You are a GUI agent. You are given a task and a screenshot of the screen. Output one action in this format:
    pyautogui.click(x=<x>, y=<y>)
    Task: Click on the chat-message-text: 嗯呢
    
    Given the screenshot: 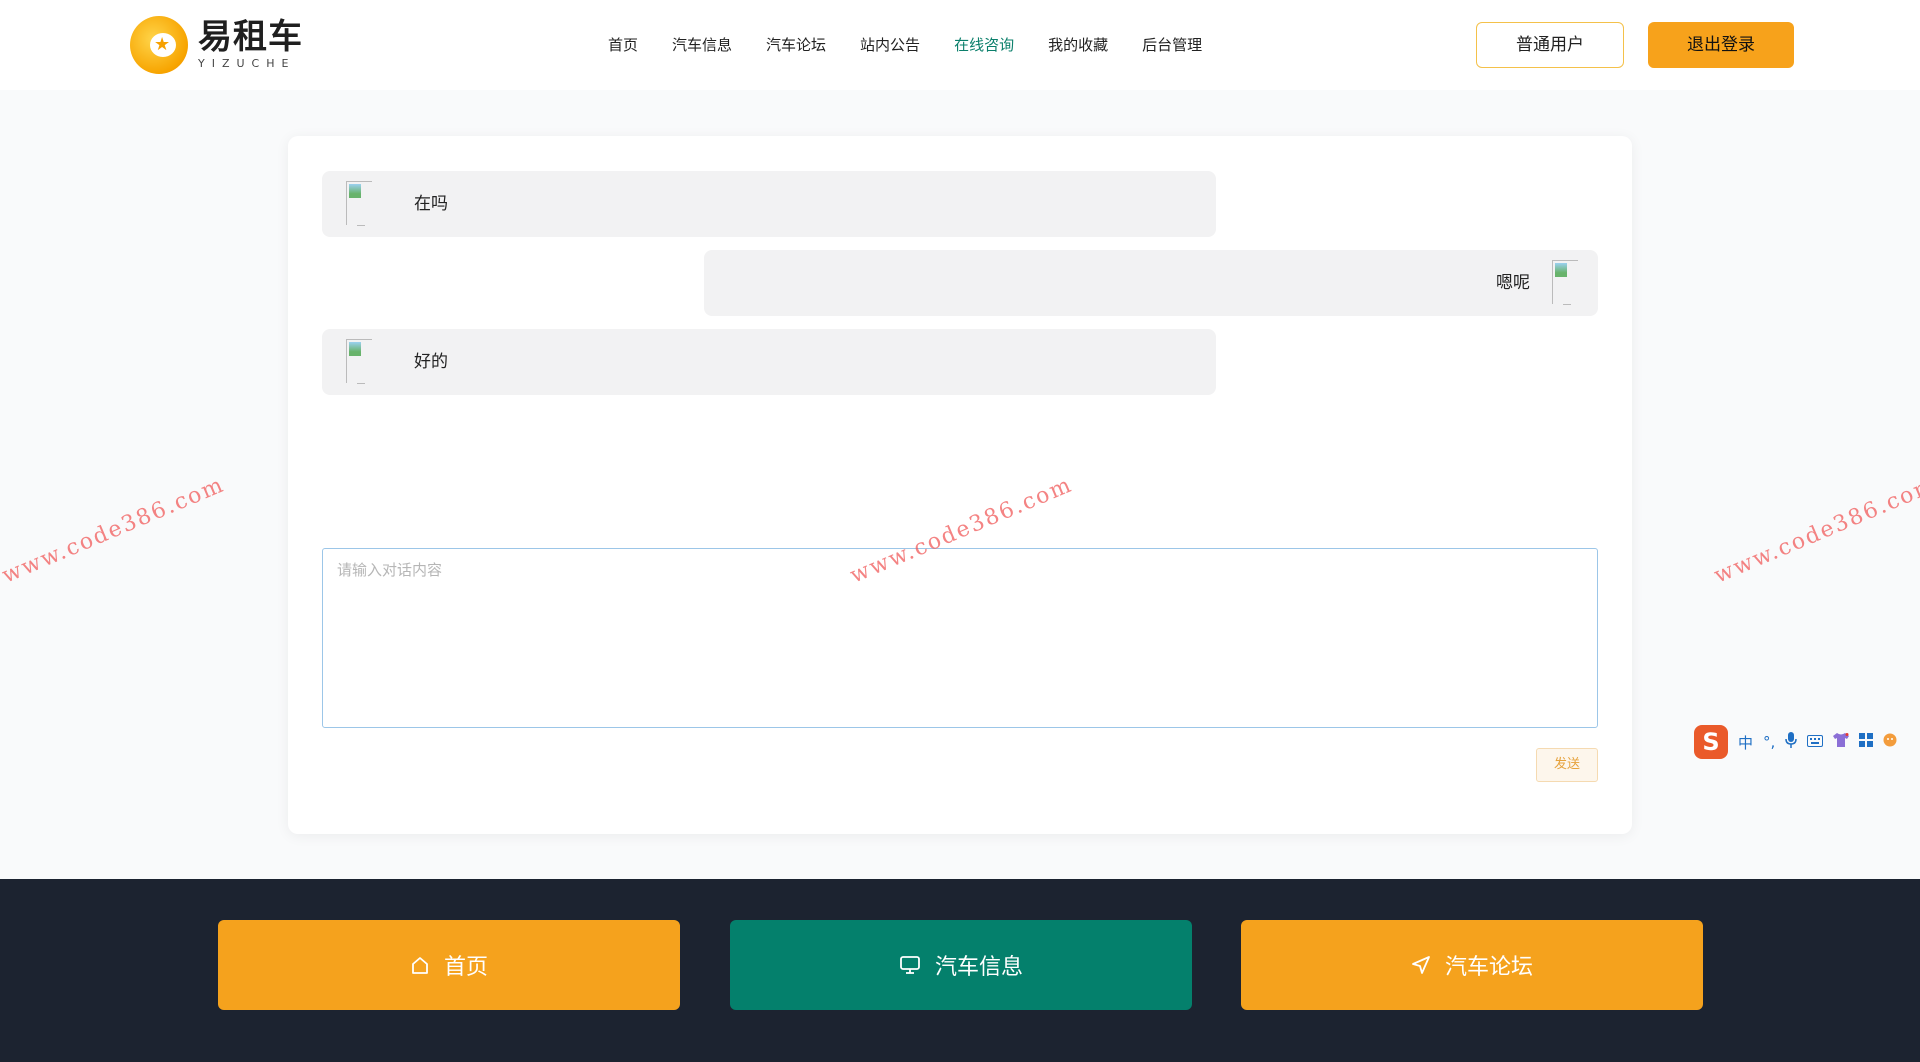 What is the action you would take?
    pyautogui.click(x=1513, y=283)
    